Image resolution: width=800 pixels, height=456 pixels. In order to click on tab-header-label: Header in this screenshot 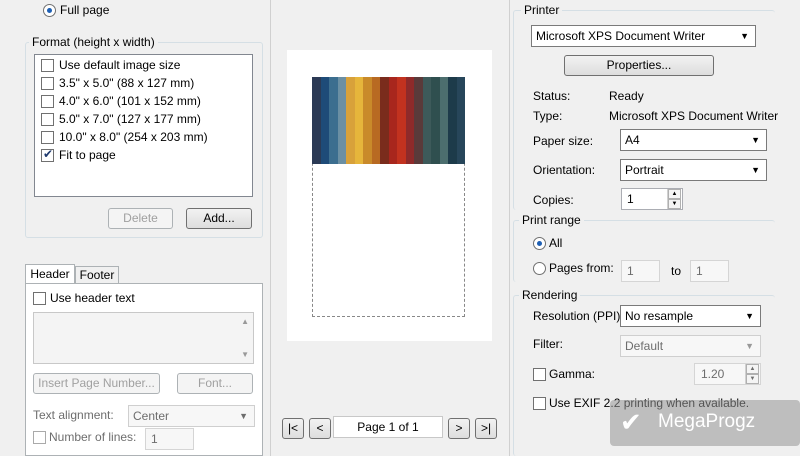, I will do `click(50, 274)`.